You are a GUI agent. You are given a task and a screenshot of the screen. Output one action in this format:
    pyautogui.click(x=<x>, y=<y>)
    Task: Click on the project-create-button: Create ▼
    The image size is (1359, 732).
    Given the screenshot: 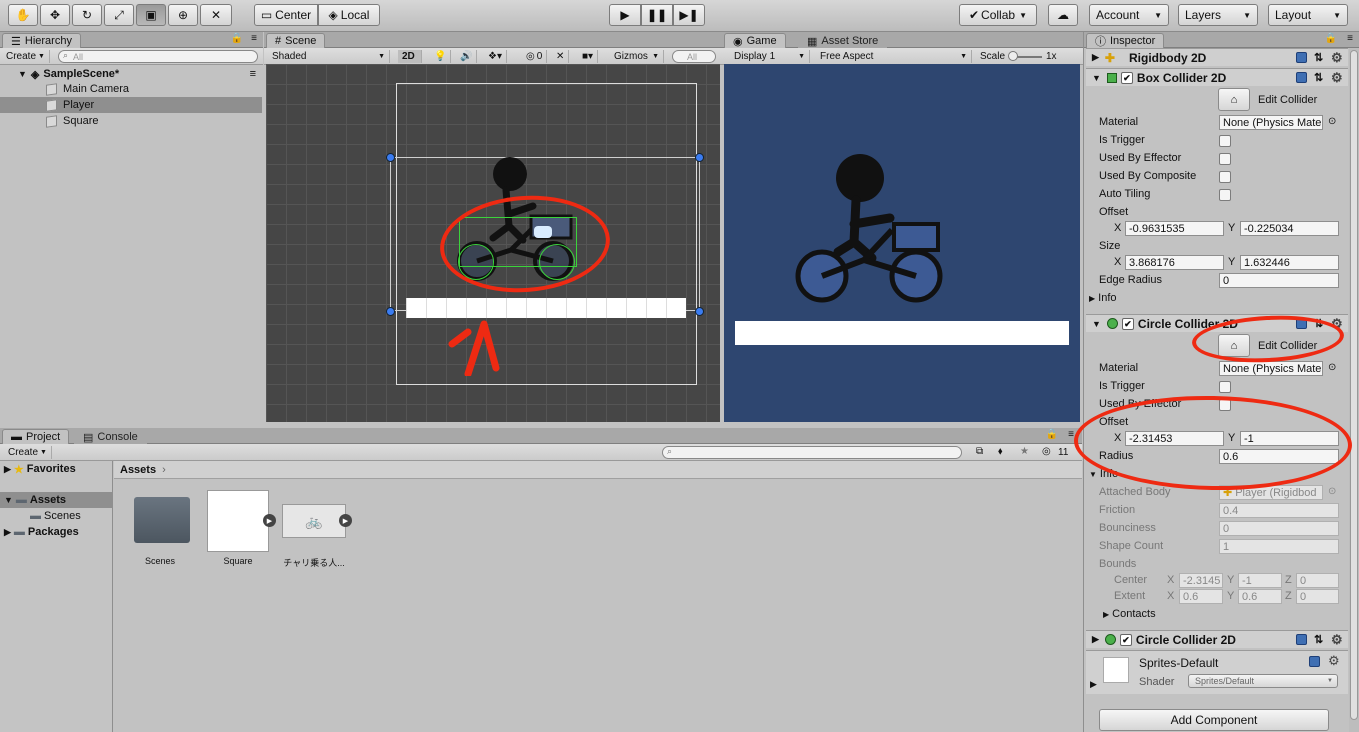 What is the action you would take?
    pyautogui.click(x=28, y=452)
    